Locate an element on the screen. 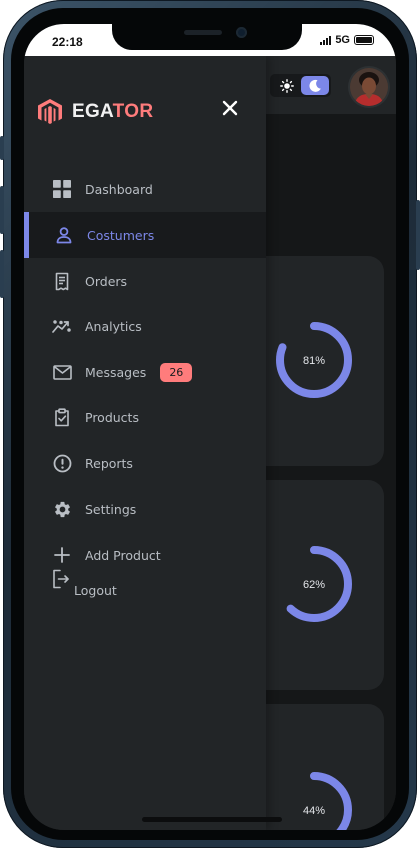 The image size is (420, 850). notch is located at coordinates (207, 37).